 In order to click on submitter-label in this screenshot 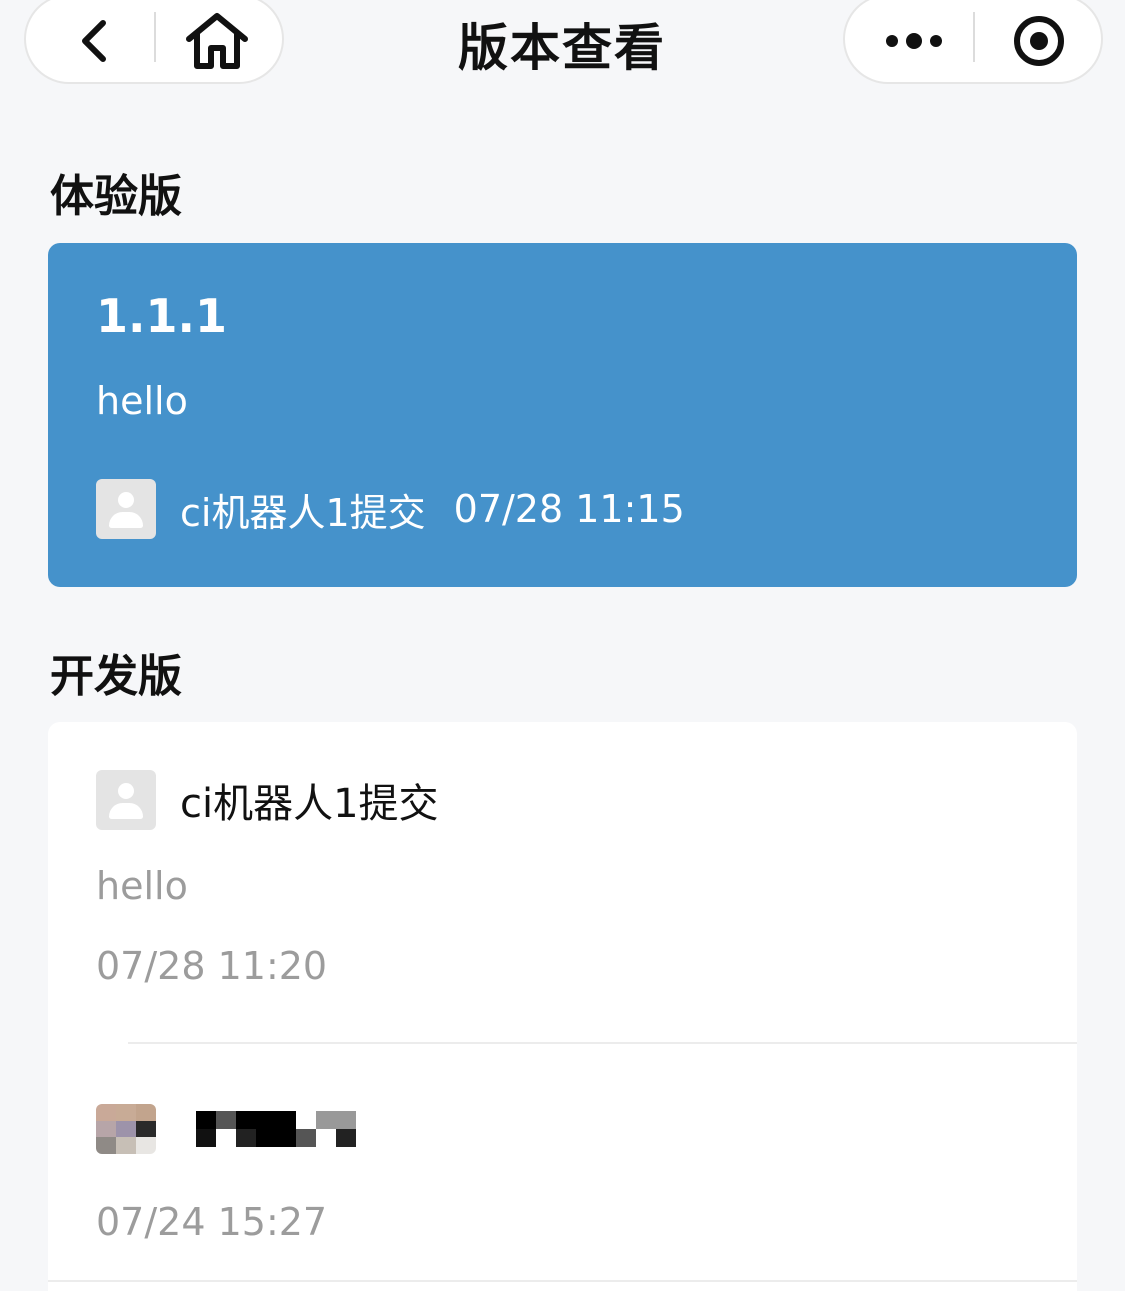, I will do `click(276, 1129)`.